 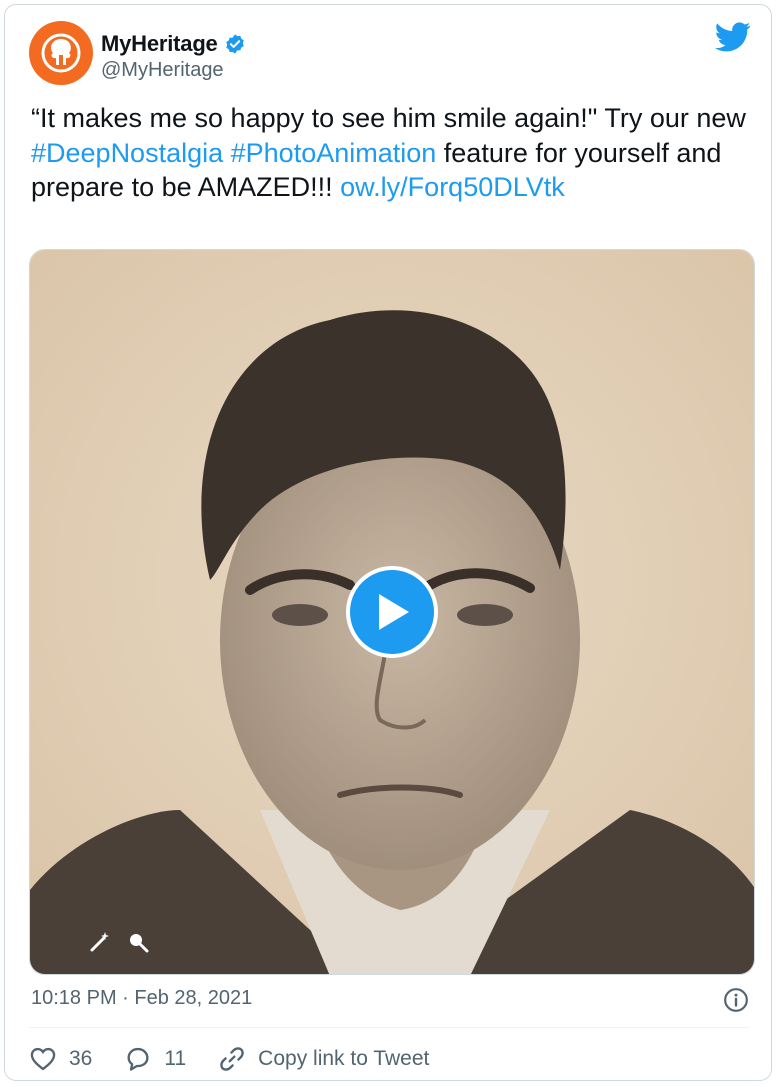 I want to click on verified-badge-icon, so click(x=234, y=44).